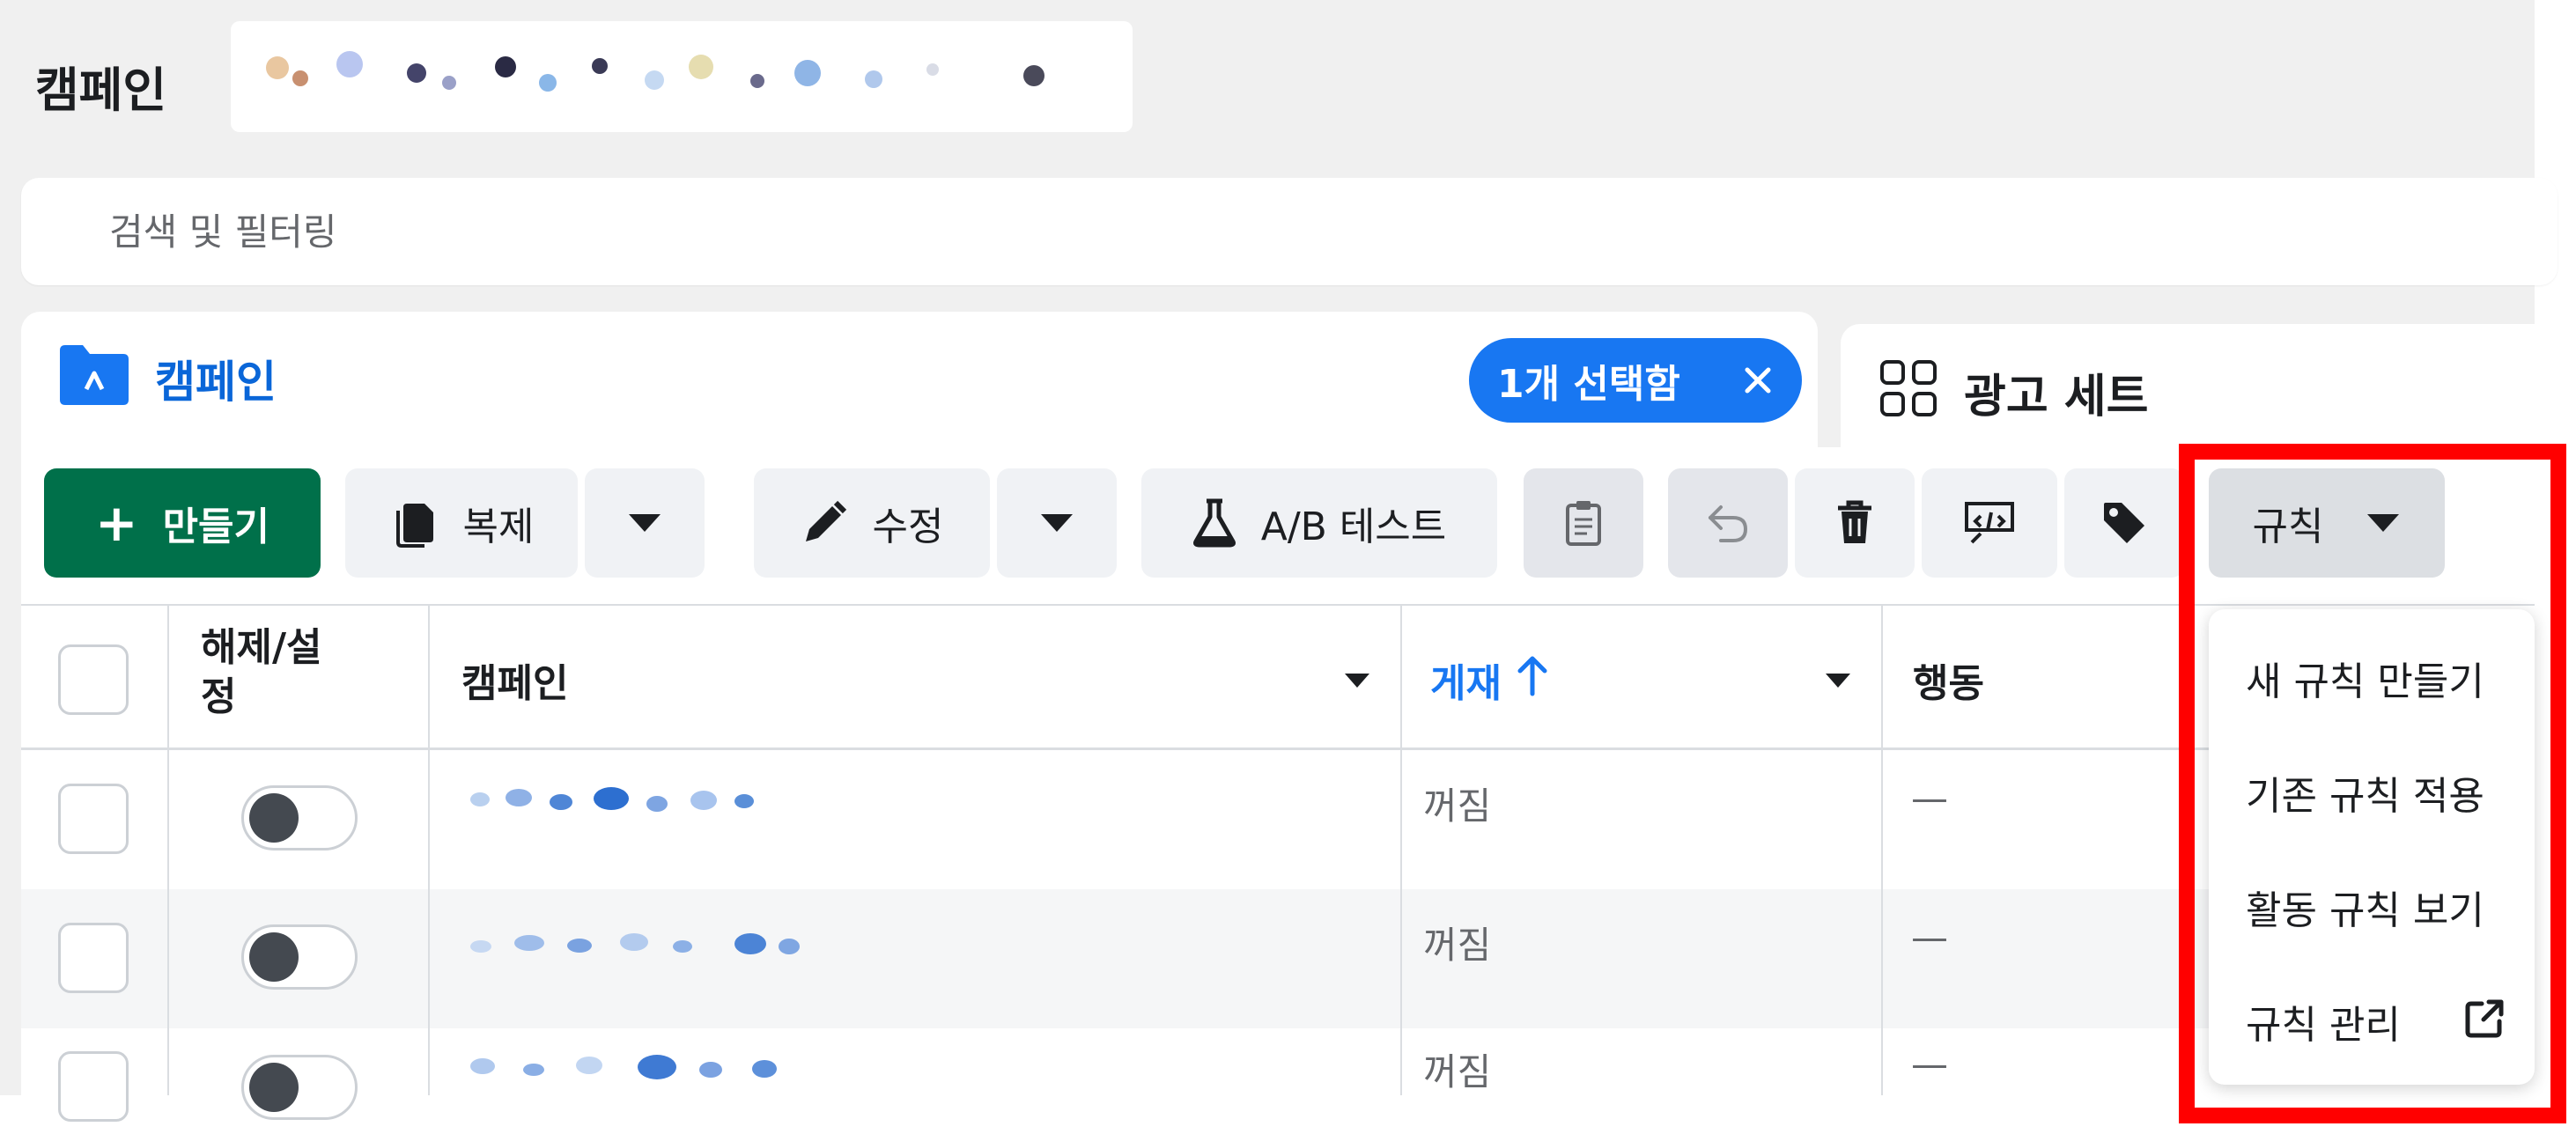  I want to click on duplicate-button: 복제, so click(461, 523).